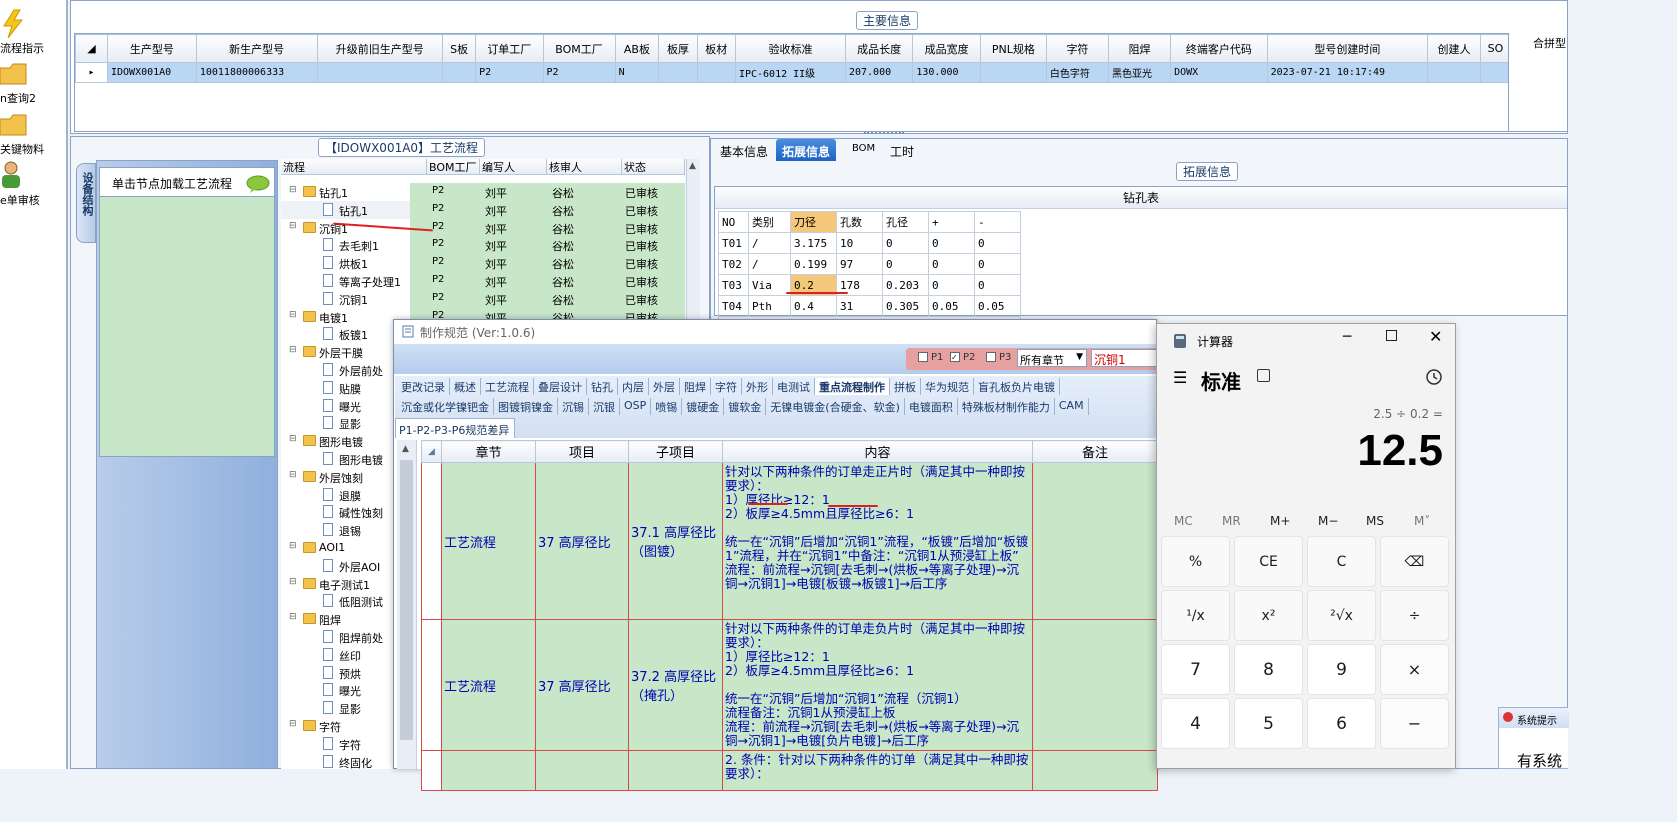  I want to click on filter-p1: P1, so click(930, 357).